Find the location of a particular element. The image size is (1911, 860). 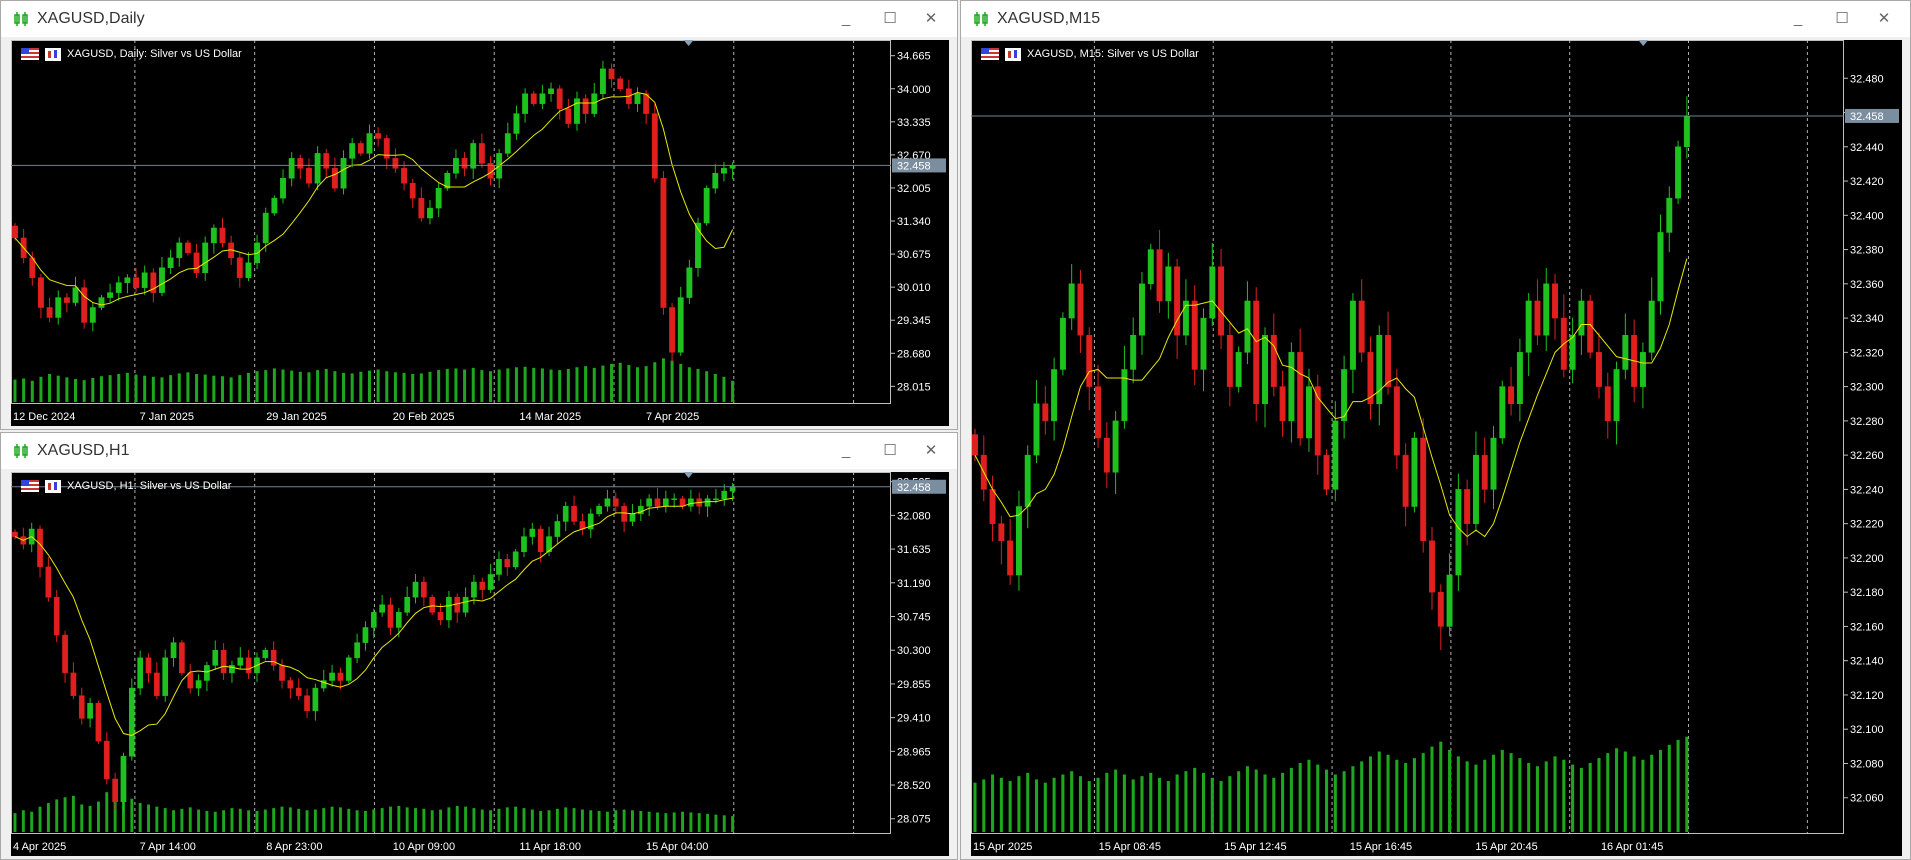

y-tick-label: 32.420 is located at coordinates (1867, 182).